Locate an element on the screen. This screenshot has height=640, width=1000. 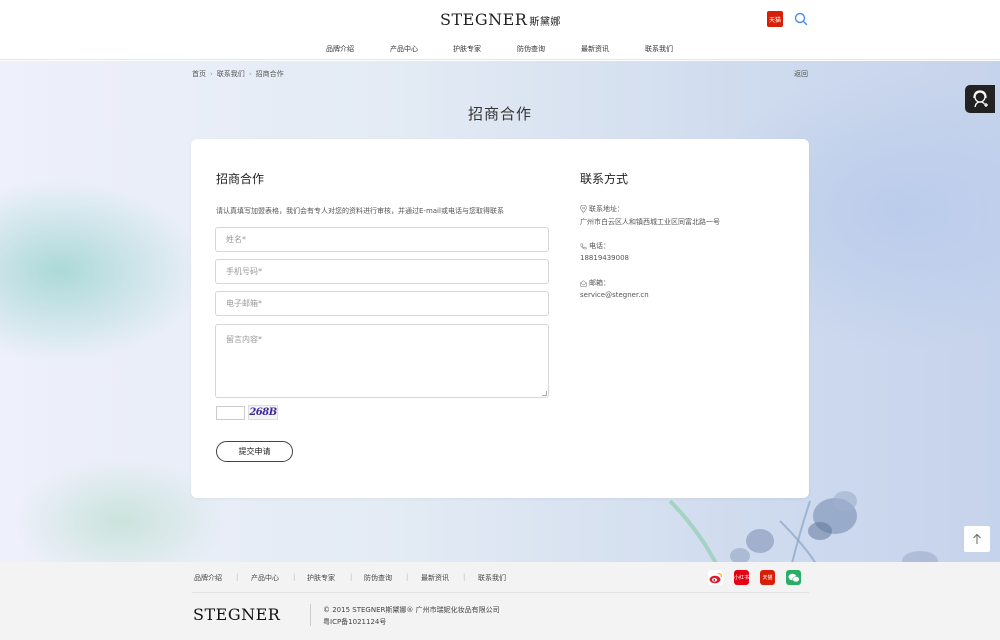
email-label-text: 邮箱： is located at coordinates (599, 283).